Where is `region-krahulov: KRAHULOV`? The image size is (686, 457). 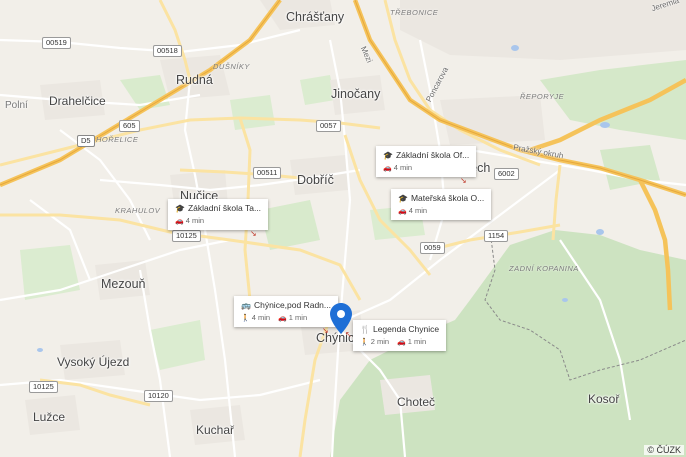 region-krahulov: KRAHULOV is located at coordinates (138, 210).